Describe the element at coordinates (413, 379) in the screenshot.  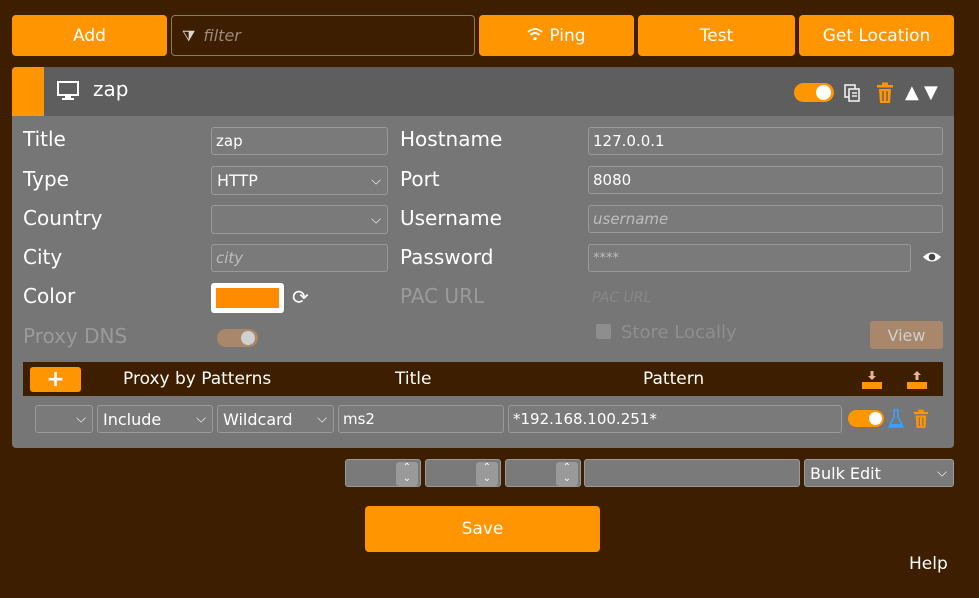
I see `title-column-header: Title` at that location.